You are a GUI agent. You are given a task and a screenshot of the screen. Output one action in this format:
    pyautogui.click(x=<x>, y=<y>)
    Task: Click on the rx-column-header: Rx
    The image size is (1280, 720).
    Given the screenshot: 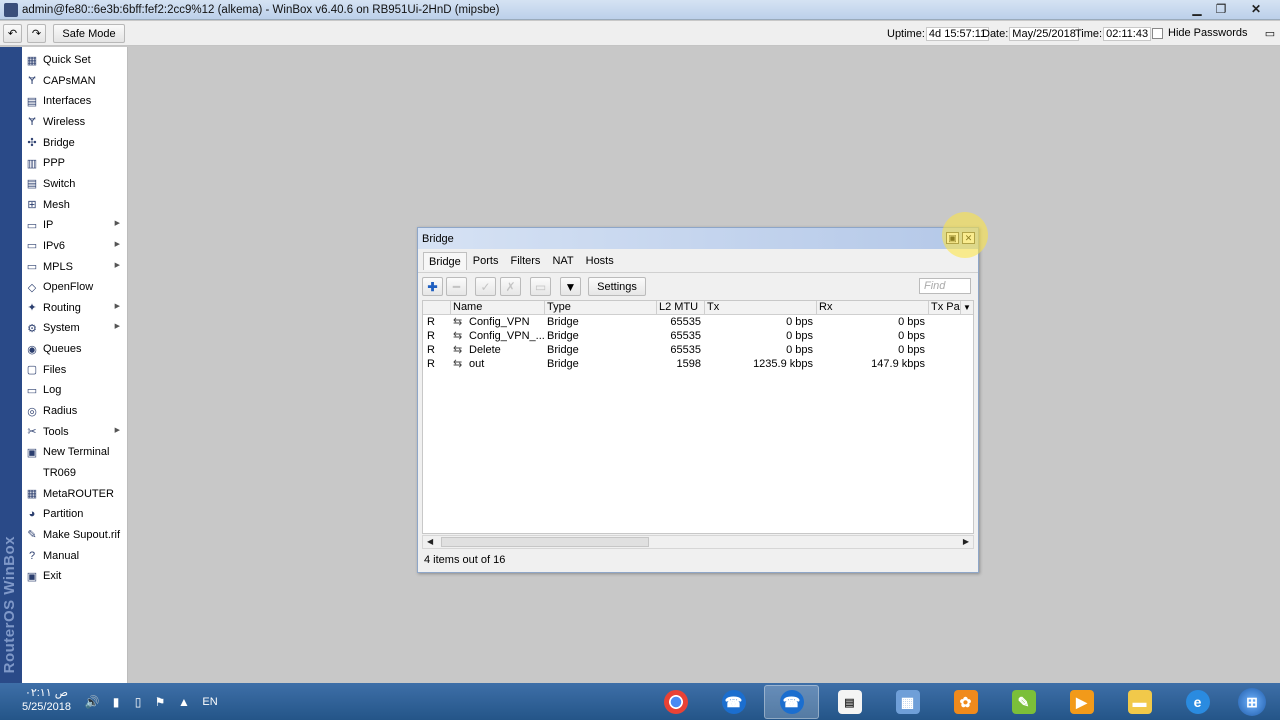 What is the action you would take?
    pyautogui.click(x=873, y=308)
    